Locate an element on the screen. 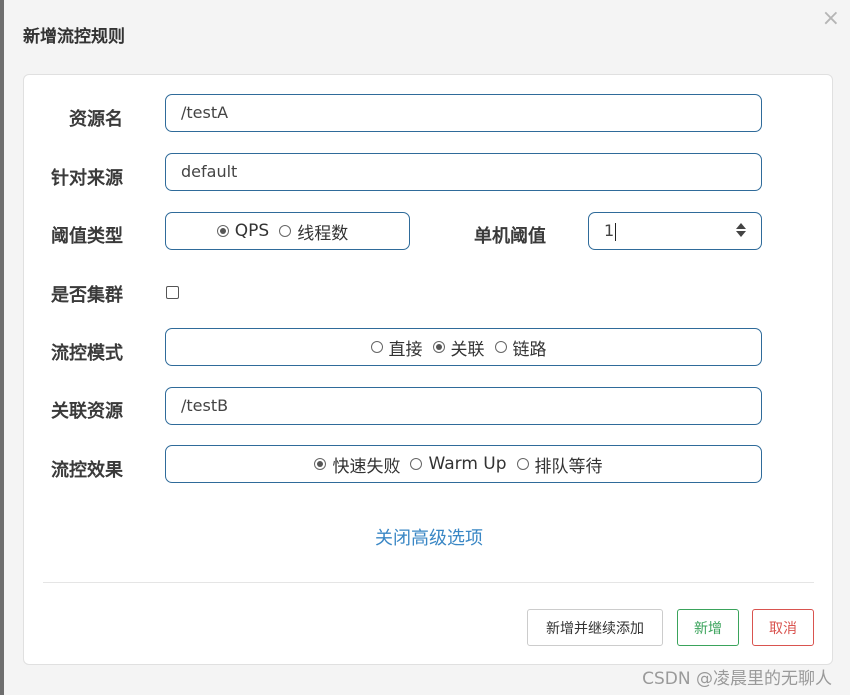  radio-chain-dot is located at coordinates (500, 347).